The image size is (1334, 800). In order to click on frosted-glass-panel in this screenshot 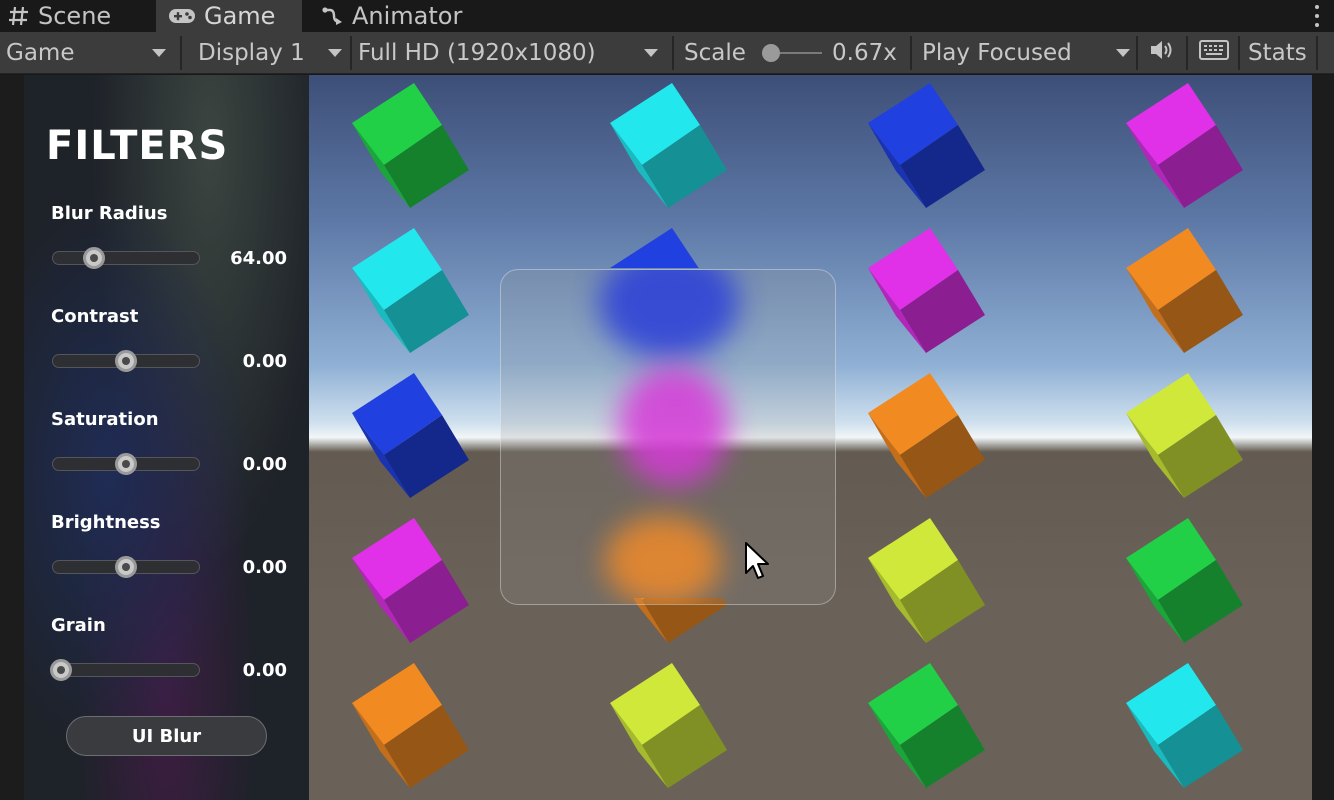, I will do `click(668, 437)`.